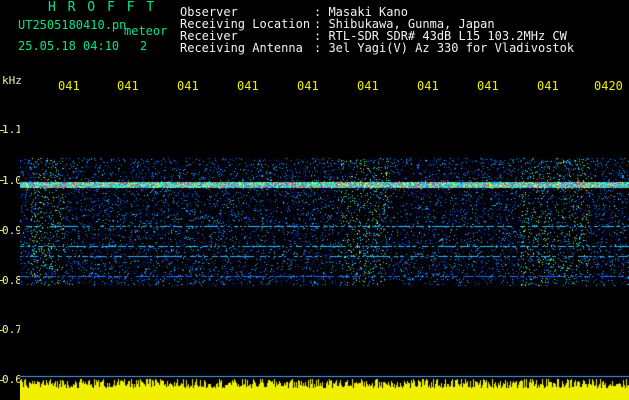  What do you see at coordinates (146, 31) in the screenshot?
I see `mode-label: meteor` at bounding box center [146, 31].